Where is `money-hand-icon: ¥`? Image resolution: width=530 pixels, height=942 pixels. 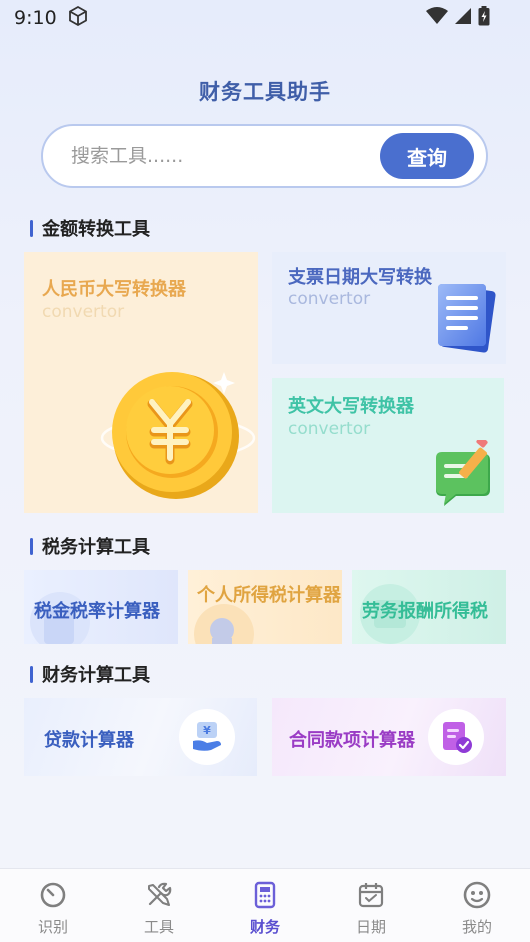 money-hand-icon: ¥ is located at coordinates (207, 737).